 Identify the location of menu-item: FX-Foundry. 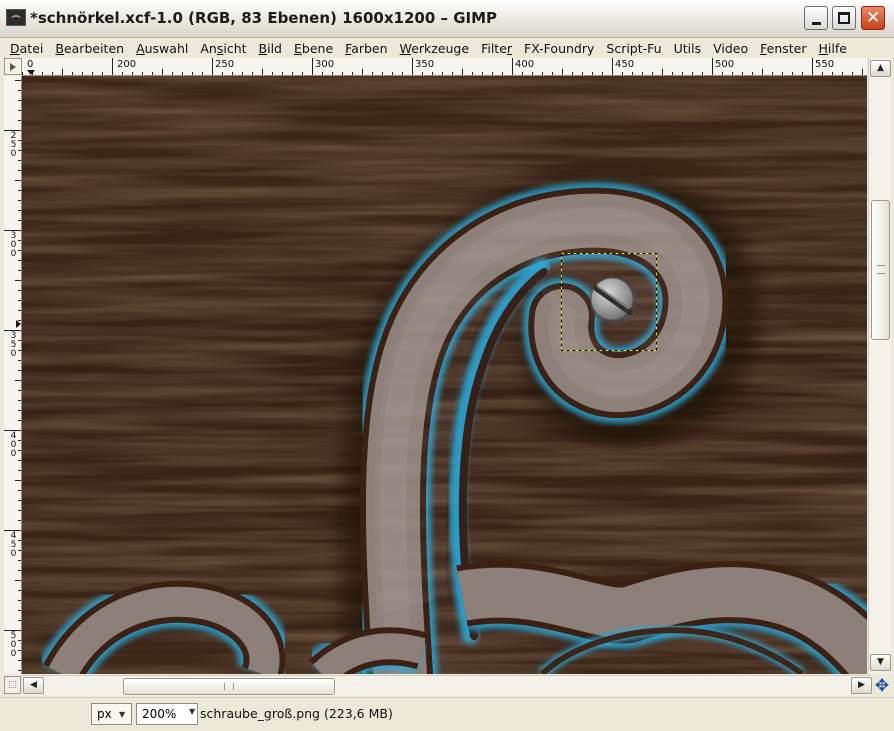
(559, 48).